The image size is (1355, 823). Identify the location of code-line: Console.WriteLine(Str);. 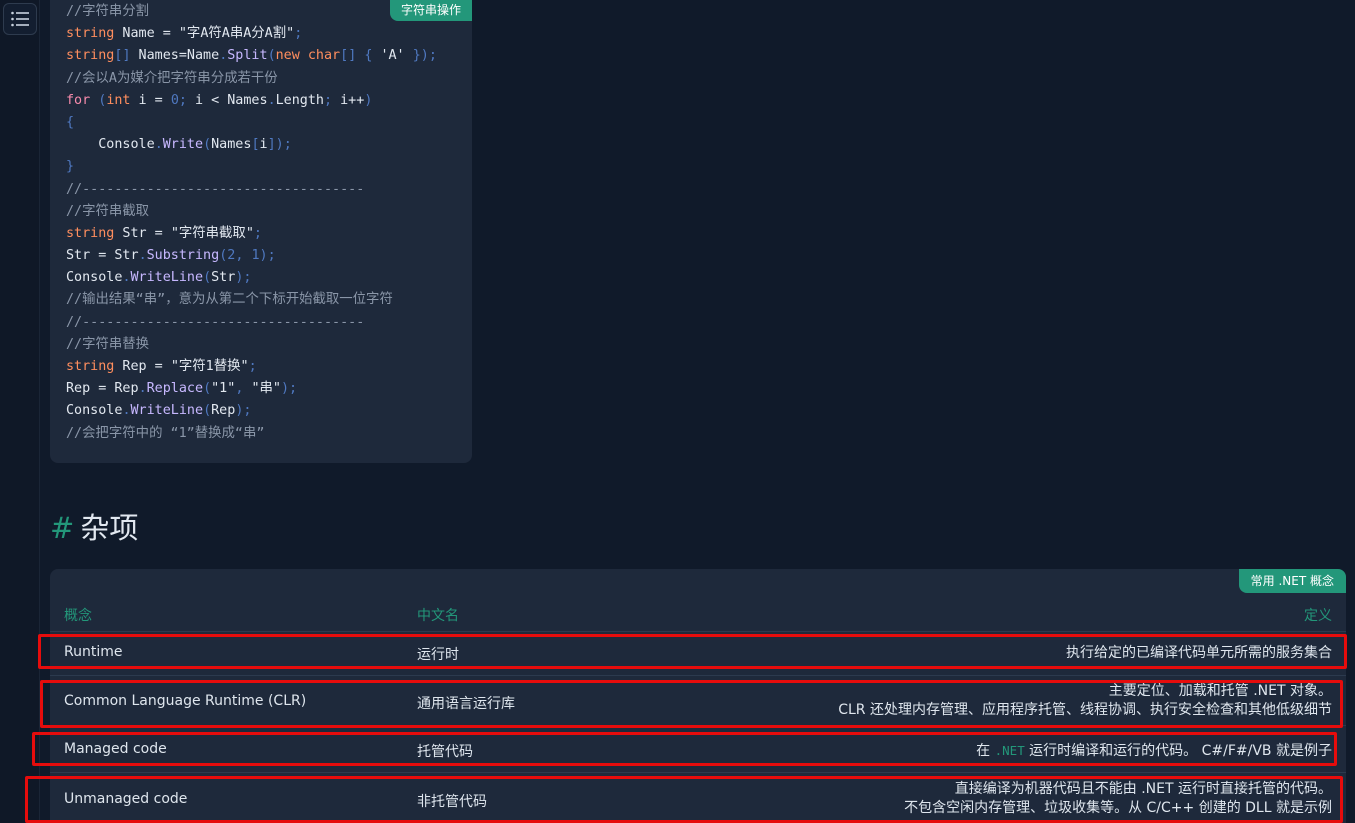
(159, 278).